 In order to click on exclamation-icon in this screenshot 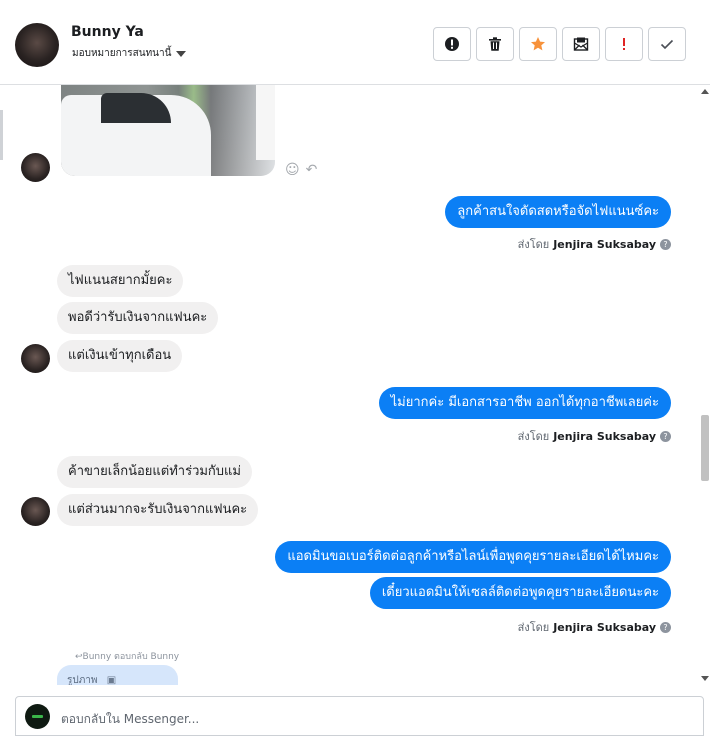, I will do `click(624, 44)`.